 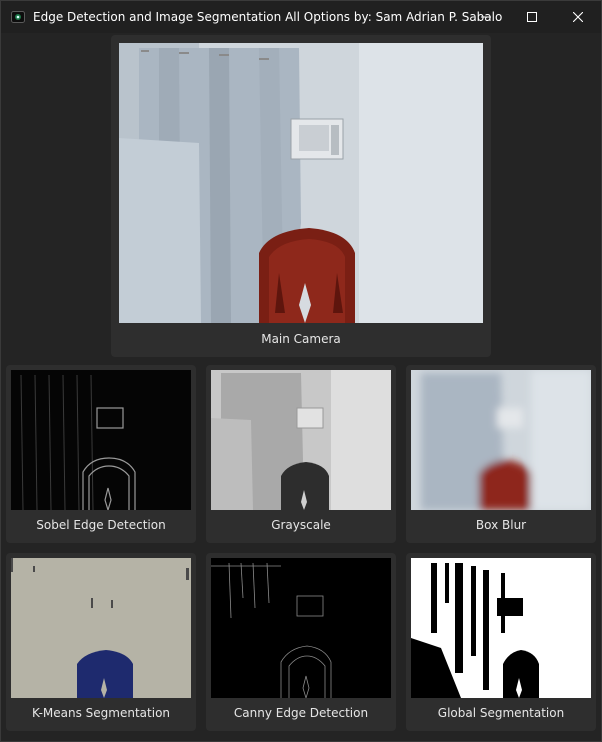 I want to click on global-seg-feed, so click(x=501, y=628).